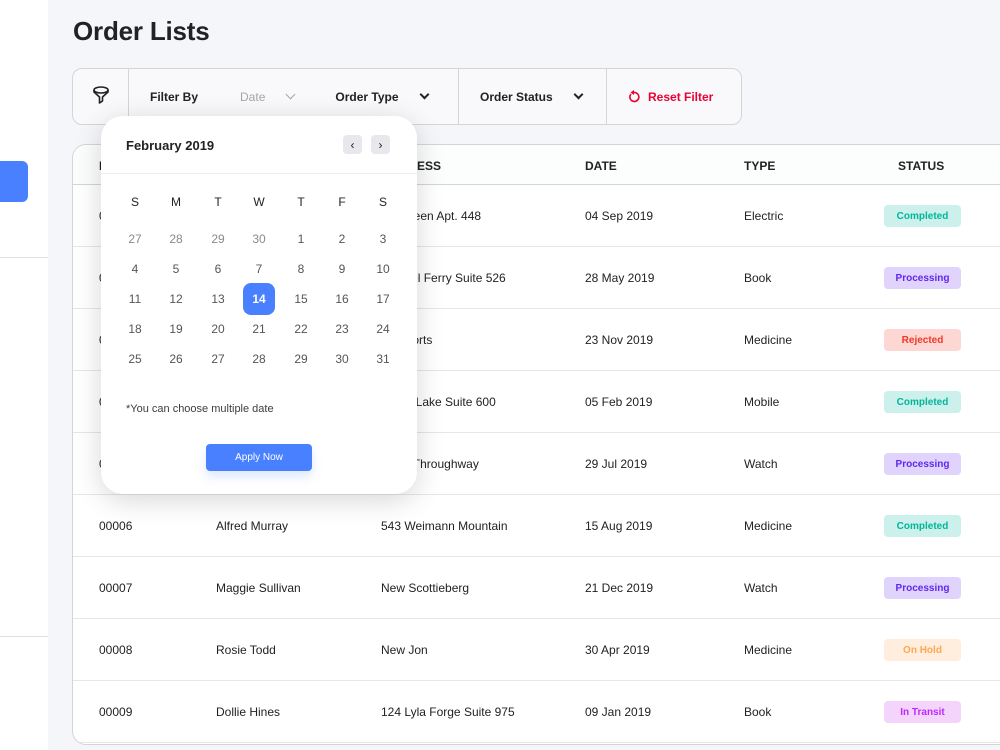  What do you see at coordinates (141, 31) in the screenshot?
I see `page-title: Order Lists` at bounding box center [141, 31].